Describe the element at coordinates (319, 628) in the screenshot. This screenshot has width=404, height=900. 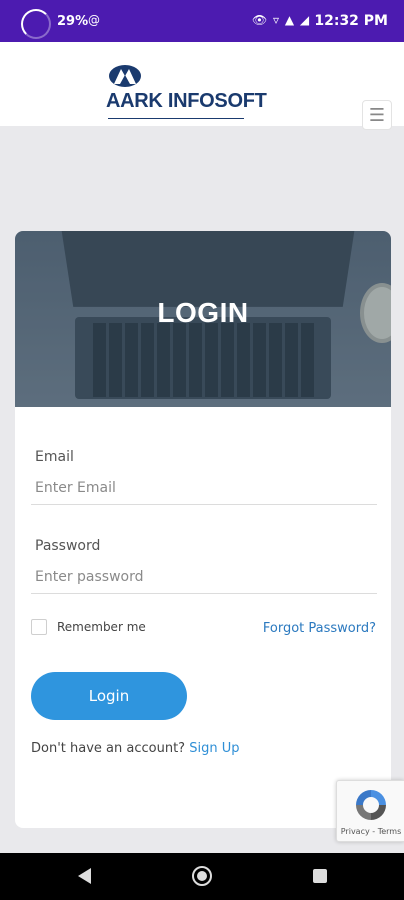
I see `forgot-password-link: Forgot Password?` at that location.